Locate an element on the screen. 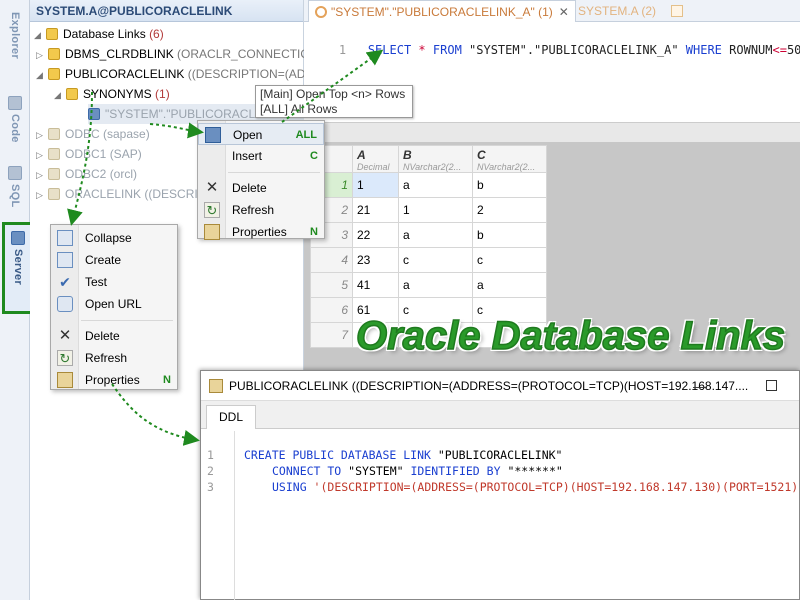 This screenshot has height=600, width=800. tab-system-a: SYSTEM.A (2) is located at coordinates (630, 11).